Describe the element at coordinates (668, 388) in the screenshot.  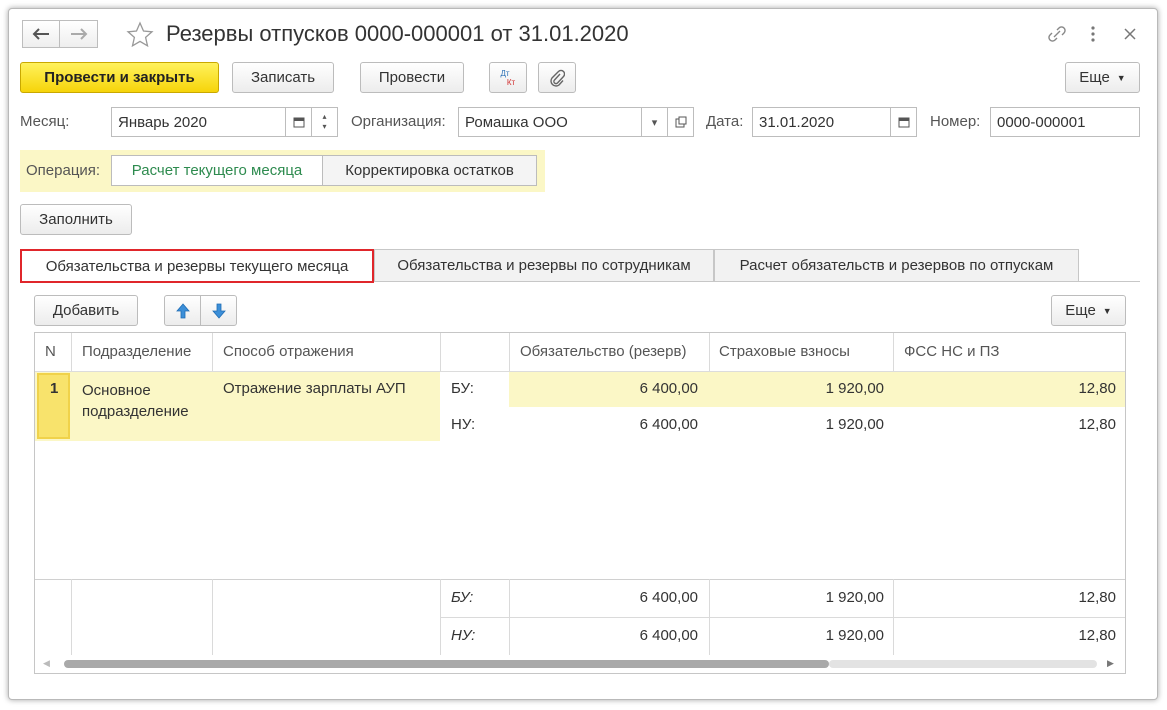
I see `row-bu-liability: 6 400,00` at that location.